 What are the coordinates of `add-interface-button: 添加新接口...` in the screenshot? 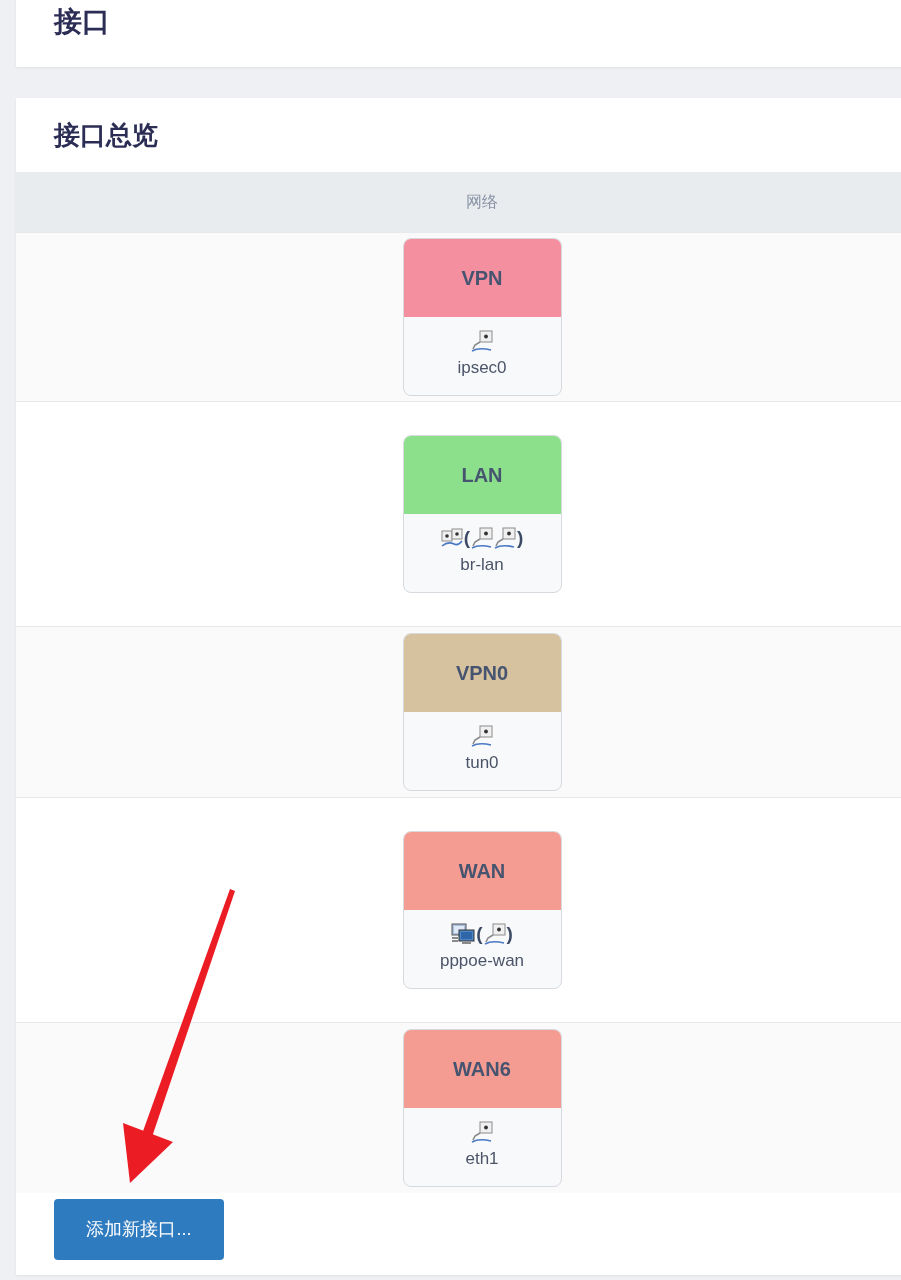 It's located at (139, 1229).